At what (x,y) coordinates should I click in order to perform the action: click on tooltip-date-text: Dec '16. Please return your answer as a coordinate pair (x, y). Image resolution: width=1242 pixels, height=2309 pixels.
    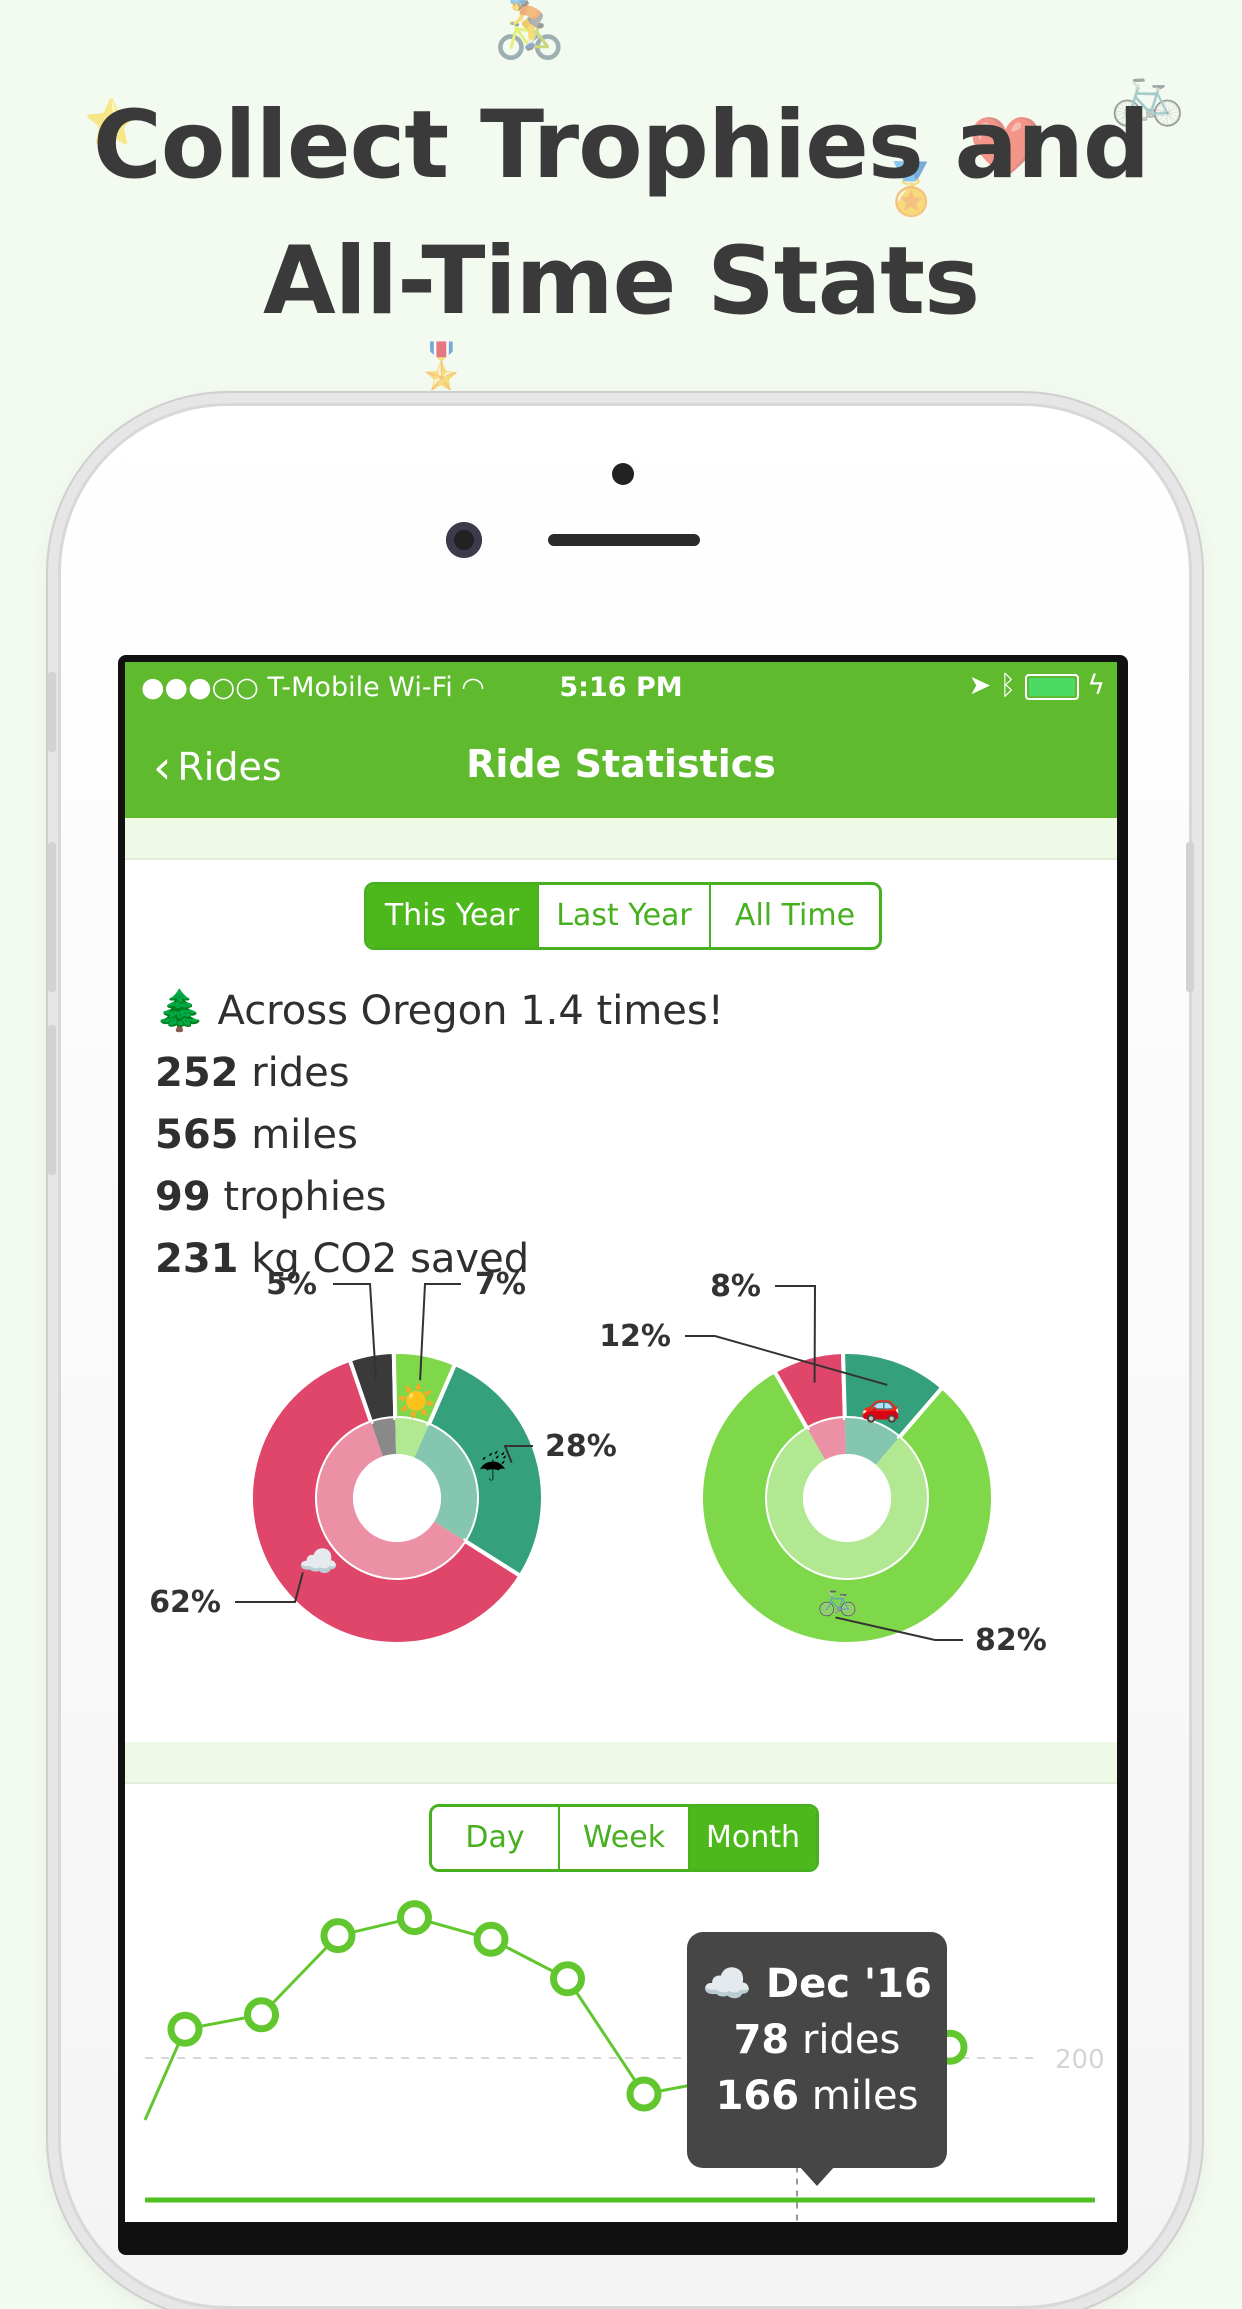
    Looking at the image, I should click on (848, 1984).